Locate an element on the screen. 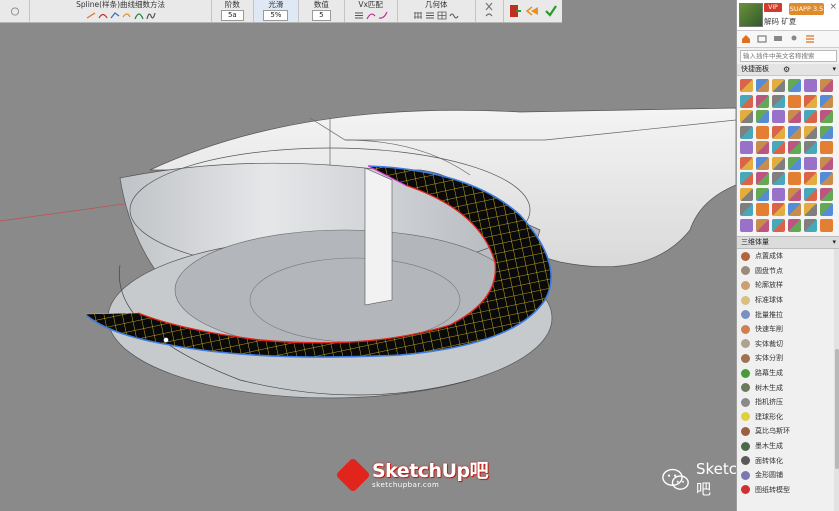 The image size is (839, 511). plugin-search-input: 输入插件中英文名称搜索 is located at coordinates (788, 56).